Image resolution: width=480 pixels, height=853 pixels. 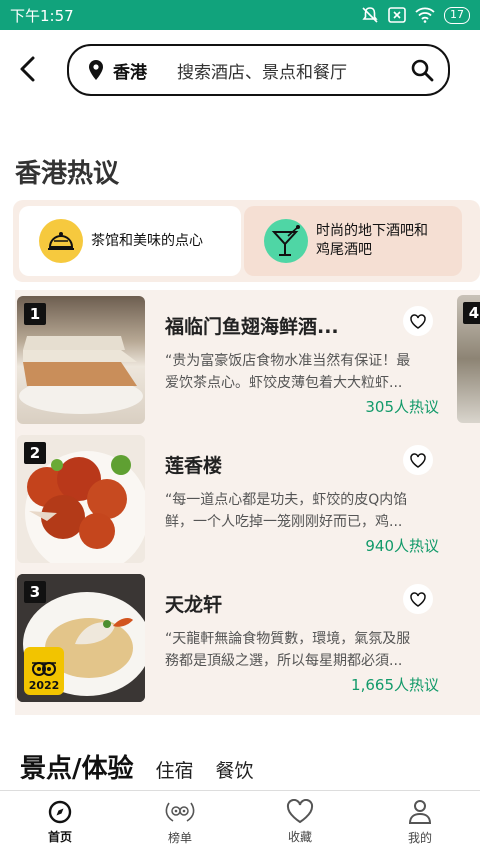 I want to click on restaurant-name: 天龙轩, so click(x=193, y=603).